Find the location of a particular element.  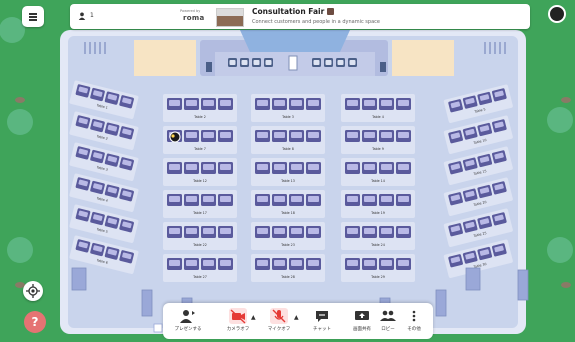

middle-table: Table 24 is located at coordinates (378, 236).